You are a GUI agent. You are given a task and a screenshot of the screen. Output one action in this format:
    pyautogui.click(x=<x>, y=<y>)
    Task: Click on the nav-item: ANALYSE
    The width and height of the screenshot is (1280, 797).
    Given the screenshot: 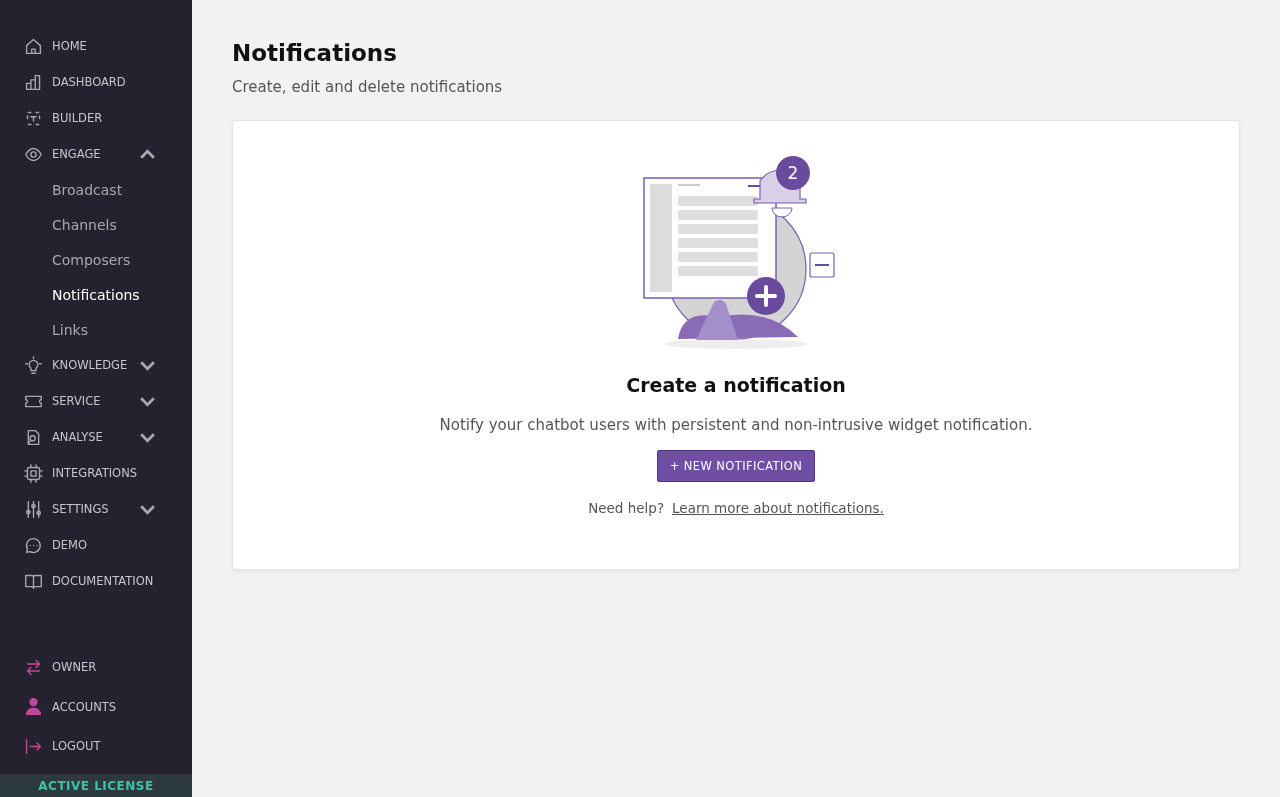 What is the action you would take?
    pyautogui.click(x=96, y=437)
    